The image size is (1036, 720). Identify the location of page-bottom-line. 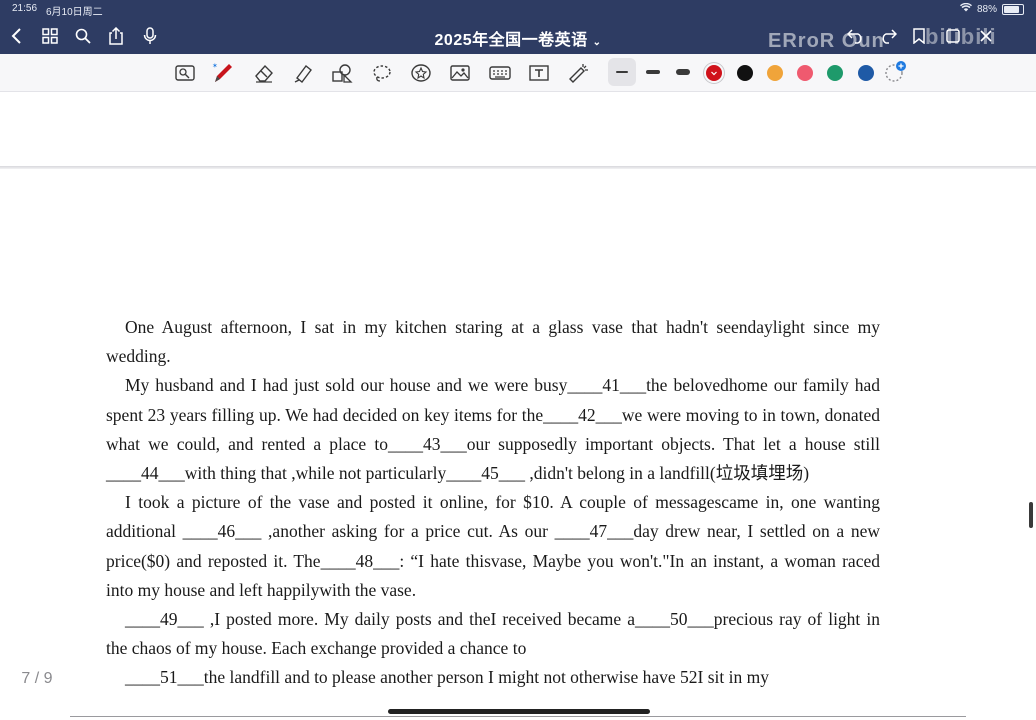
(518, 716).